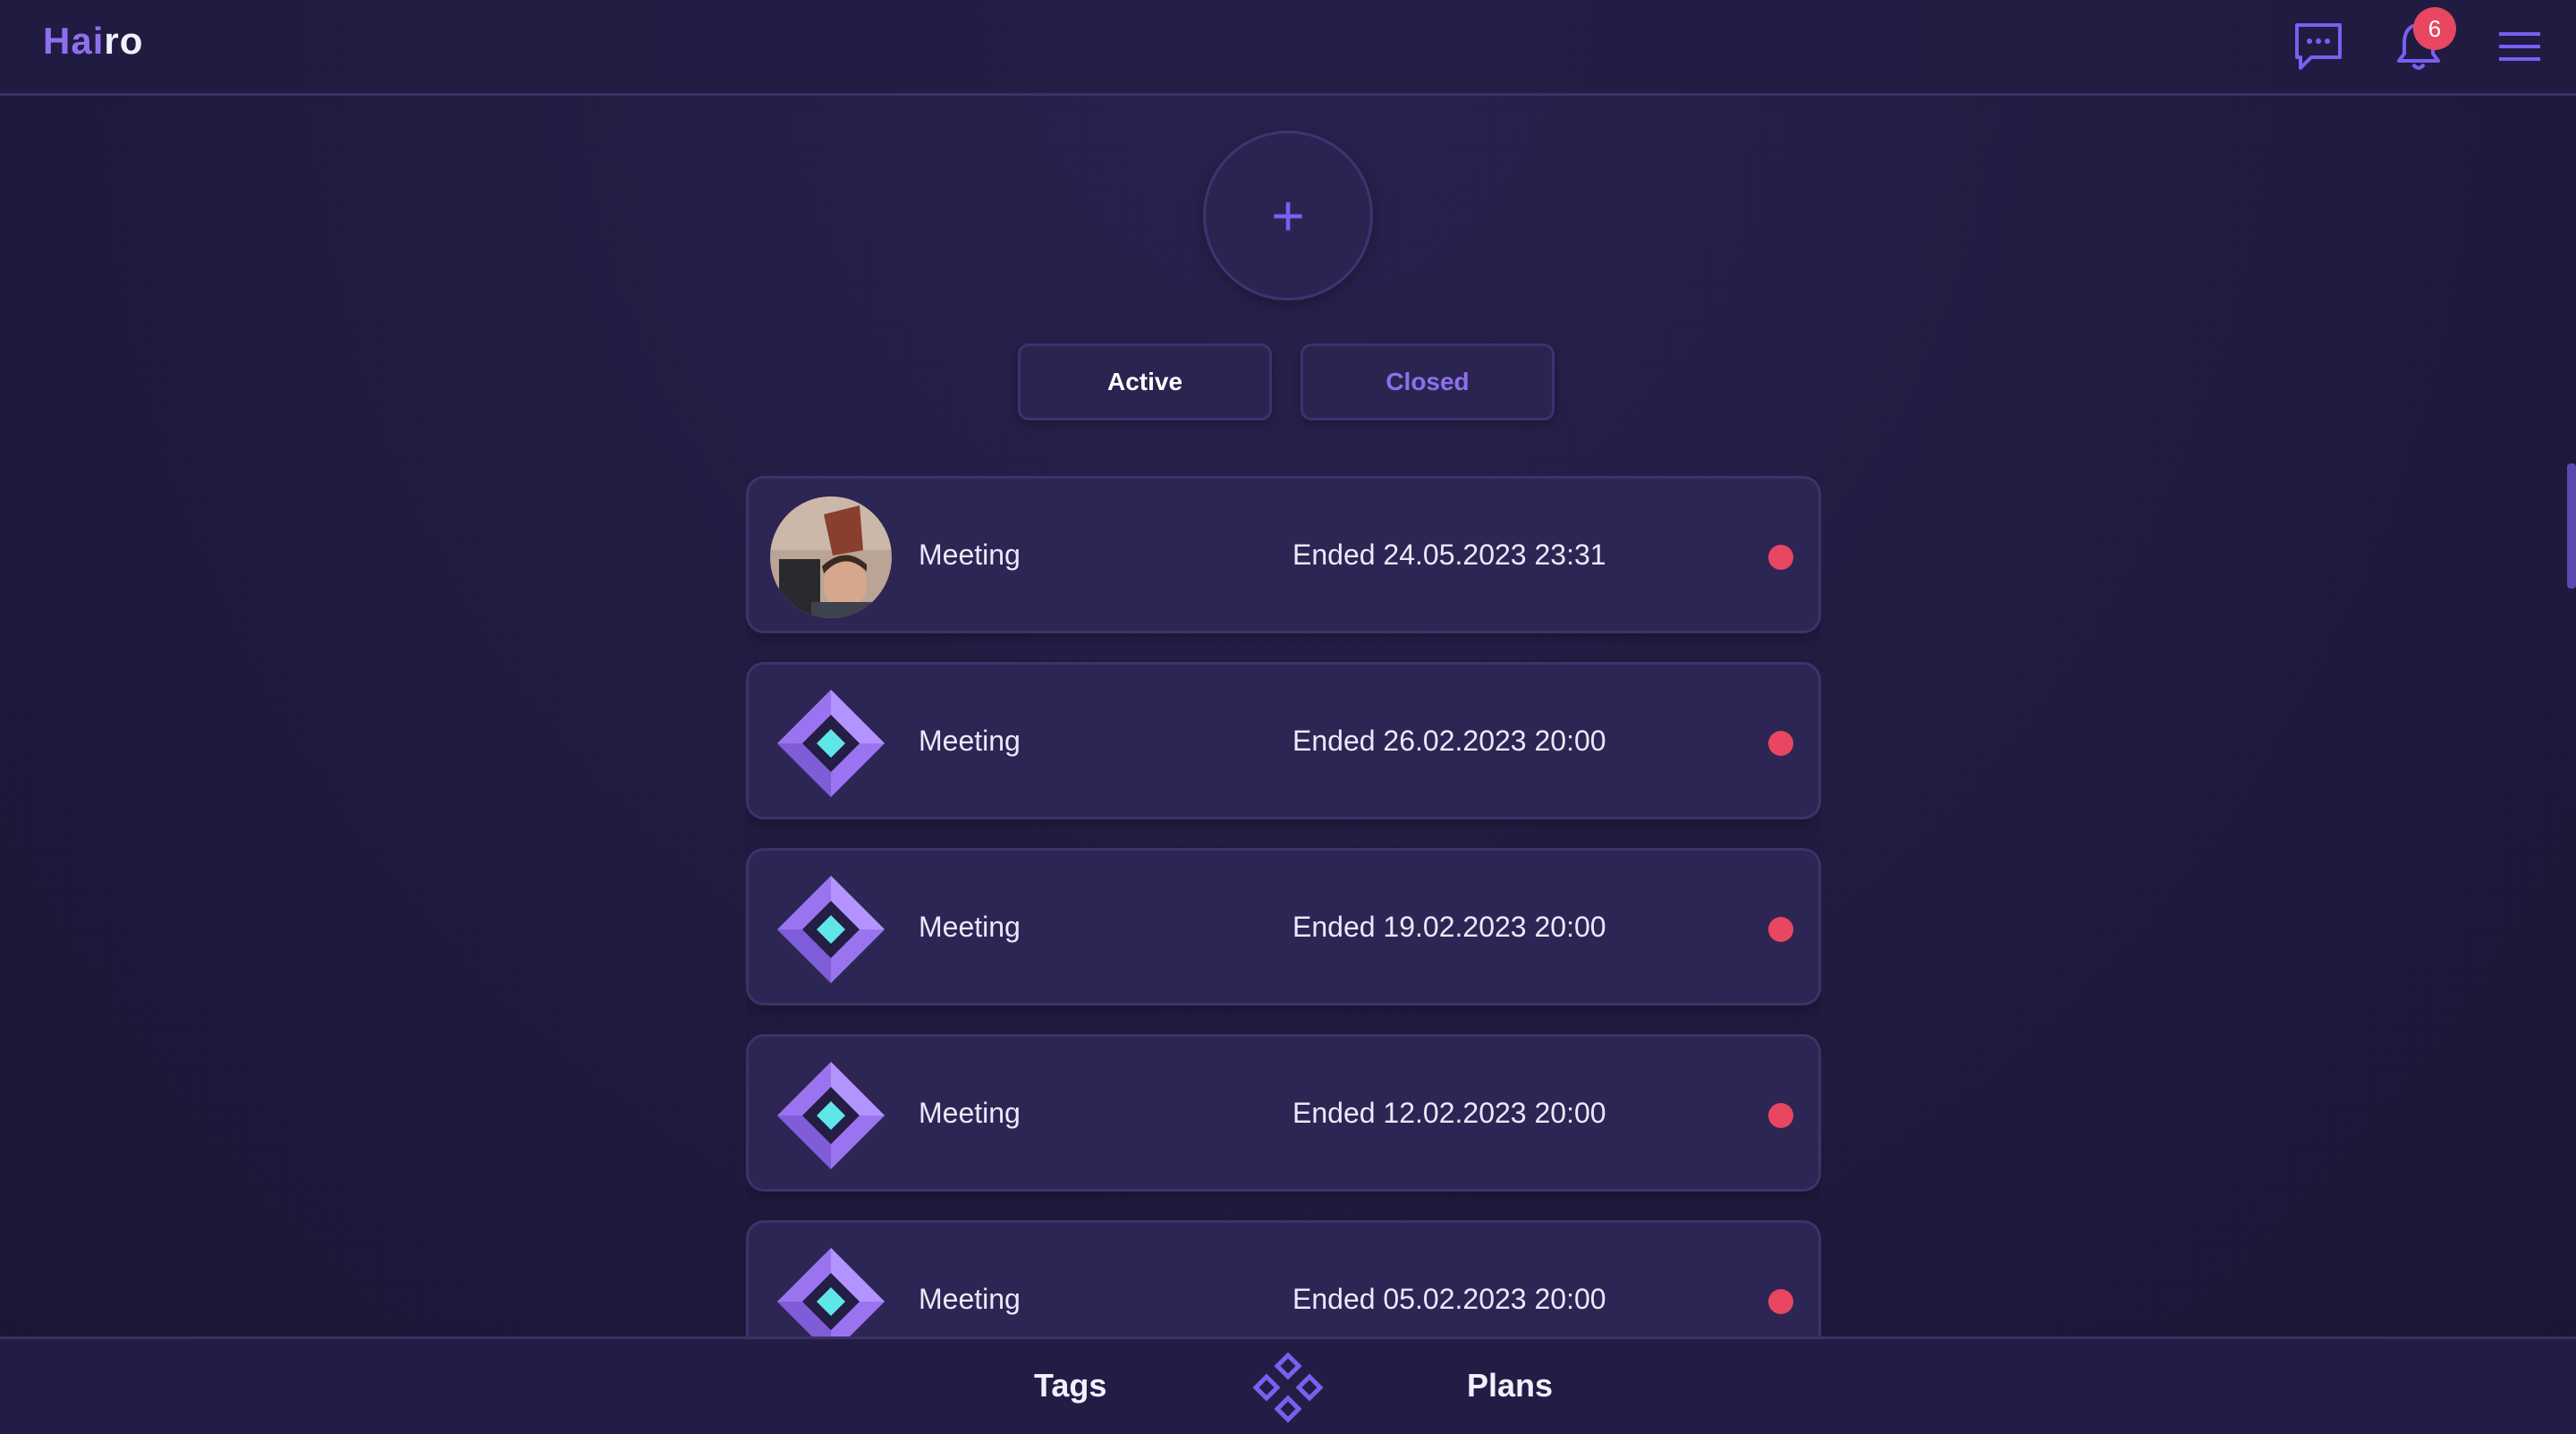 The height and width of the screenshot is (1434, 2576). What do you see at coordinates (1428, 382) in the screenshot?
I see `tab-closed: Closed` at bounding box center [1428, 382].